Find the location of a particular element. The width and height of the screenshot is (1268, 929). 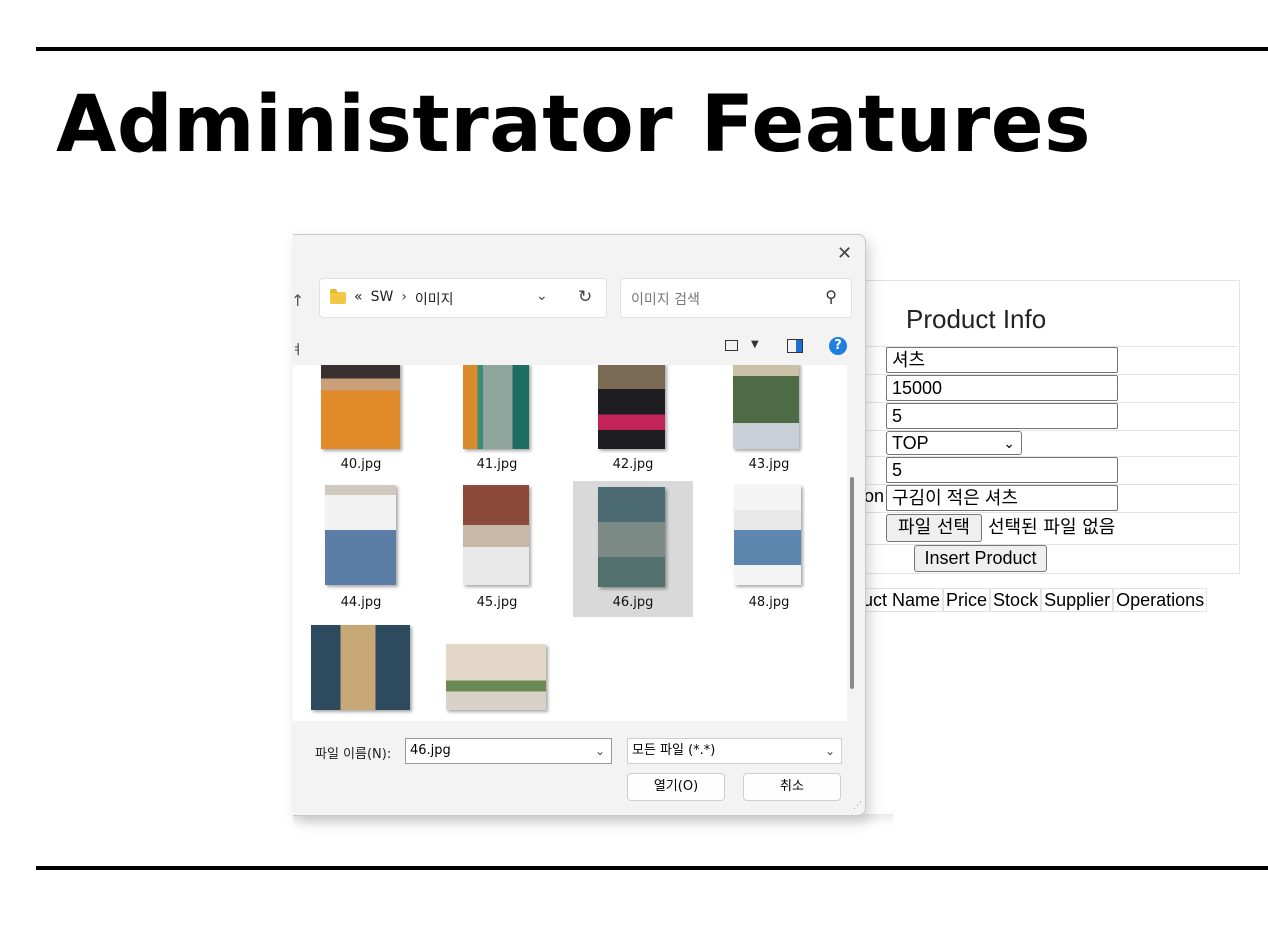

bottom-rule is located at coordinates (652, 868).